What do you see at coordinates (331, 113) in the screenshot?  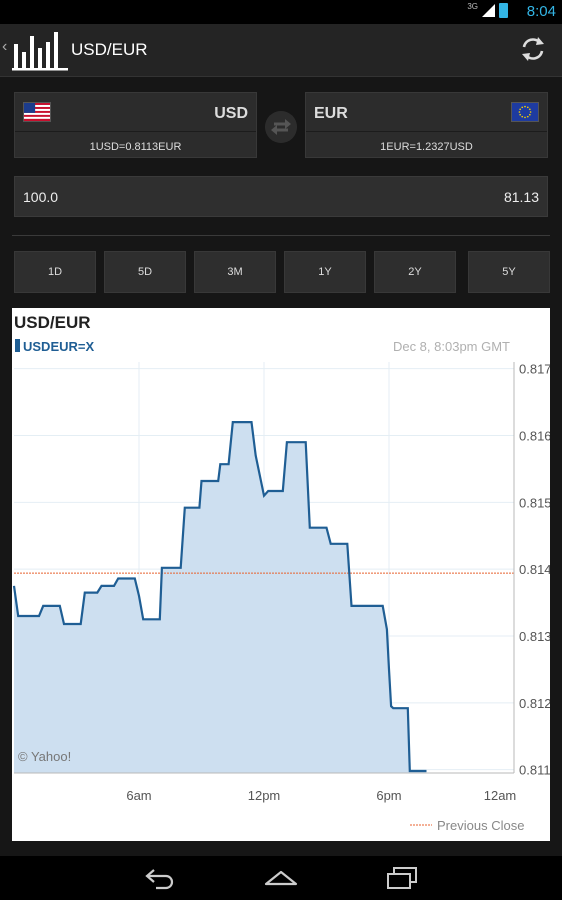 I see `to-currency-code: EUR` at bounding box center [331, 113].